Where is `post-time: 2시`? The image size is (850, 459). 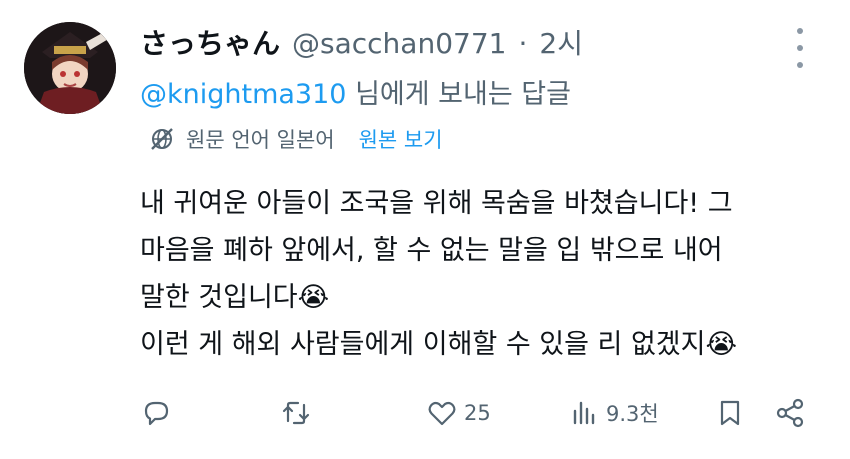
post-time: 2시 is located at coordinates (561, 42).